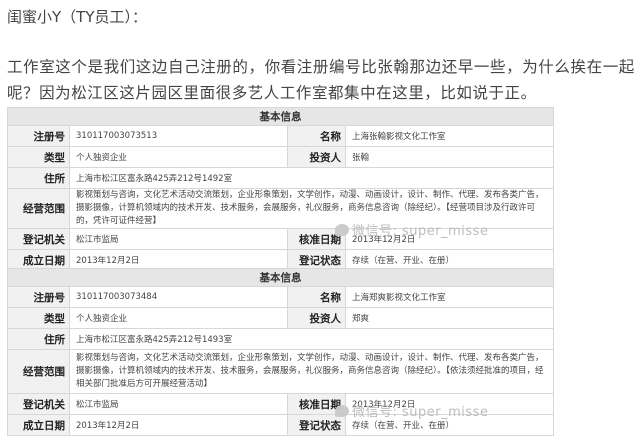  Describe the element at coordinates (311, 178) in the screenshot. I see `address-value: 上海市松江区富永路425弄212号1492室` at that location.